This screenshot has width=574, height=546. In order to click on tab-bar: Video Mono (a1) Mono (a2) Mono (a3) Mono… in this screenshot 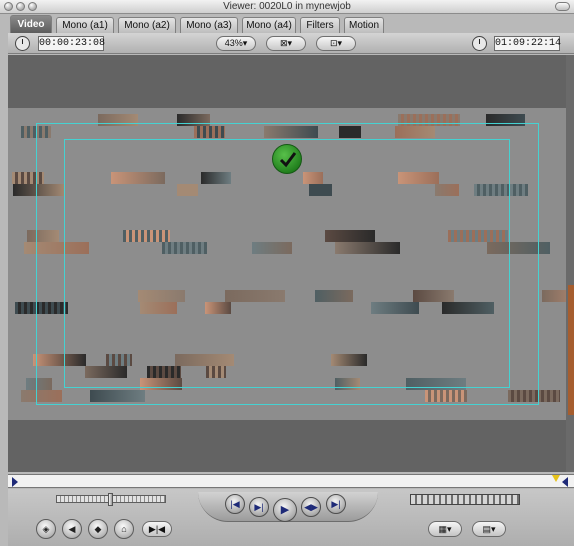, I will do `click(291, 24)`.